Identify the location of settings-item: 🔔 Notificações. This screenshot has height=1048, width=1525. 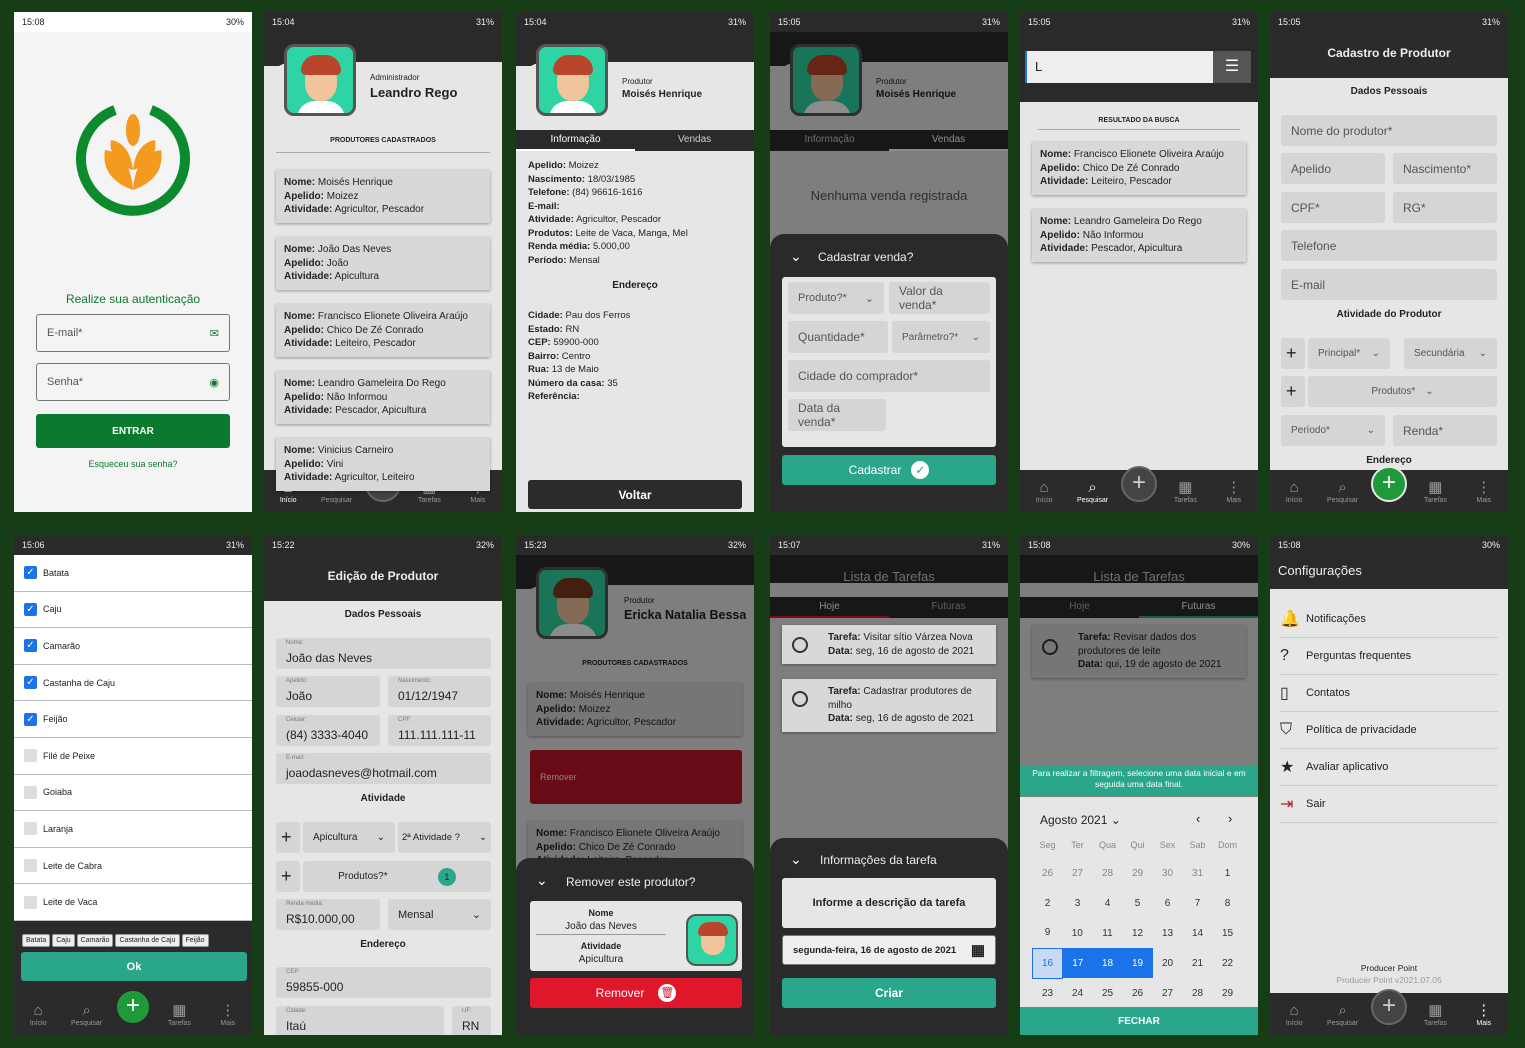
(1389, 619).